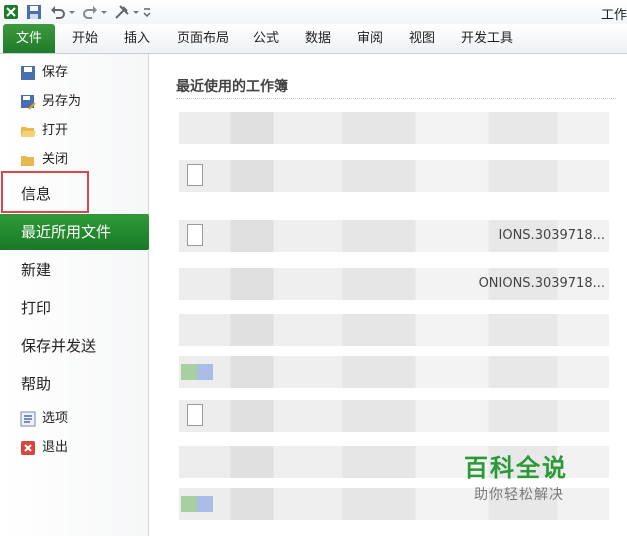 The image size is (627, 536). What do you see at coordinates (11, 12) in the screenshot?
I see `excel-logo-icon` at bounding box center [11, 12].